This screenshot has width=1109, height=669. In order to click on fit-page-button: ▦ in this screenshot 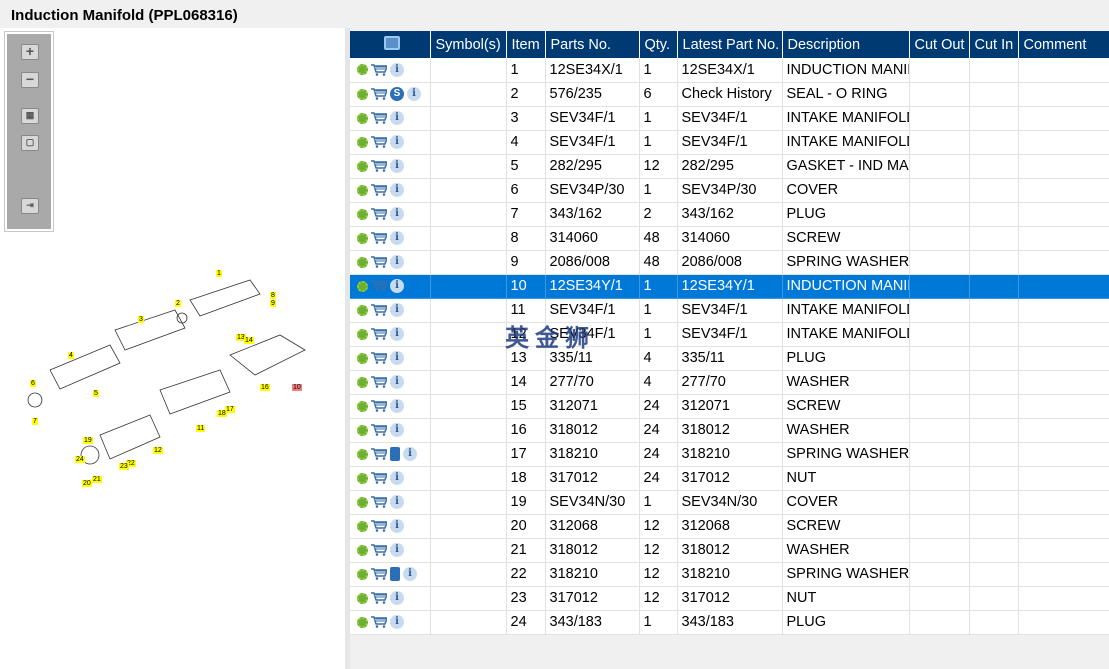, I will do `click(30, 116)`.